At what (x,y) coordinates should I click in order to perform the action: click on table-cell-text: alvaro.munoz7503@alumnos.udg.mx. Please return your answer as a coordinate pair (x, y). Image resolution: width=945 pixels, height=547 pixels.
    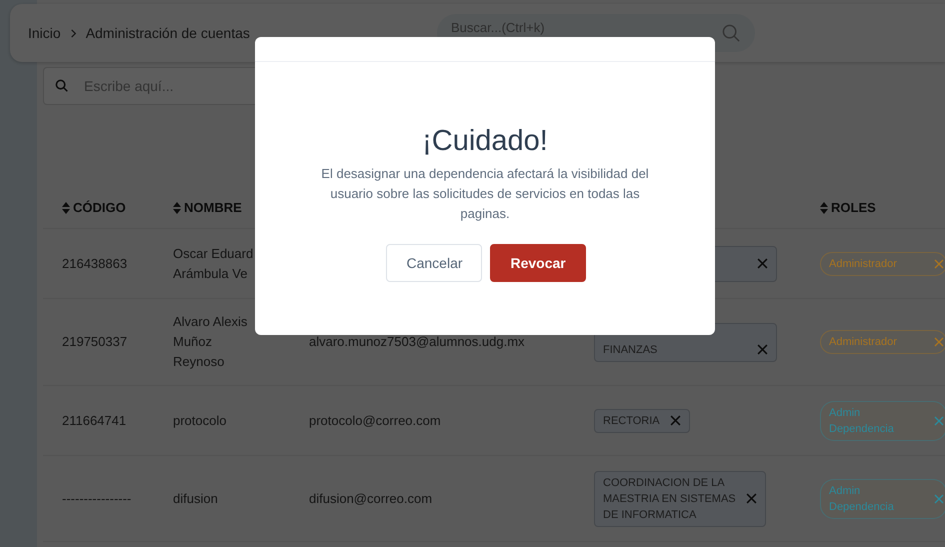
    Looking at the image, I should click on (417, 342).